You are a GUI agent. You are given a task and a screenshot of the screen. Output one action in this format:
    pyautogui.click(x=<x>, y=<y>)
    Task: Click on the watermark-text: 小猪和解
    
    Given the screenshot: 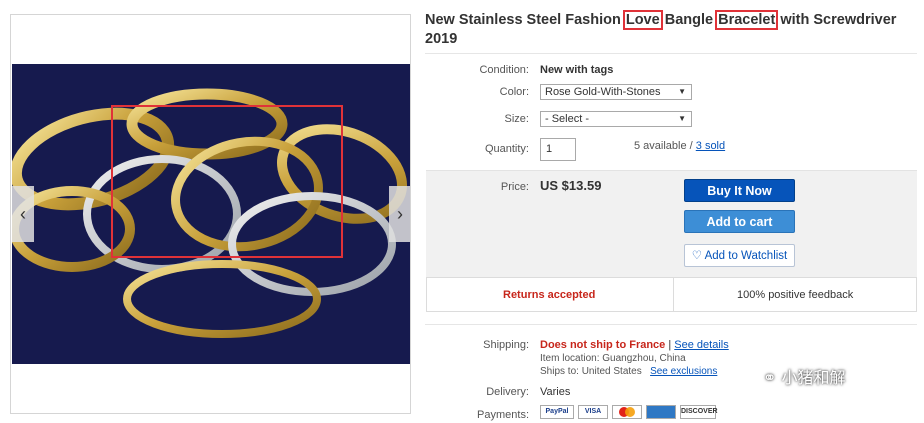 What is the action you would take?
    pyautogui.click(x=813, y=377)
    